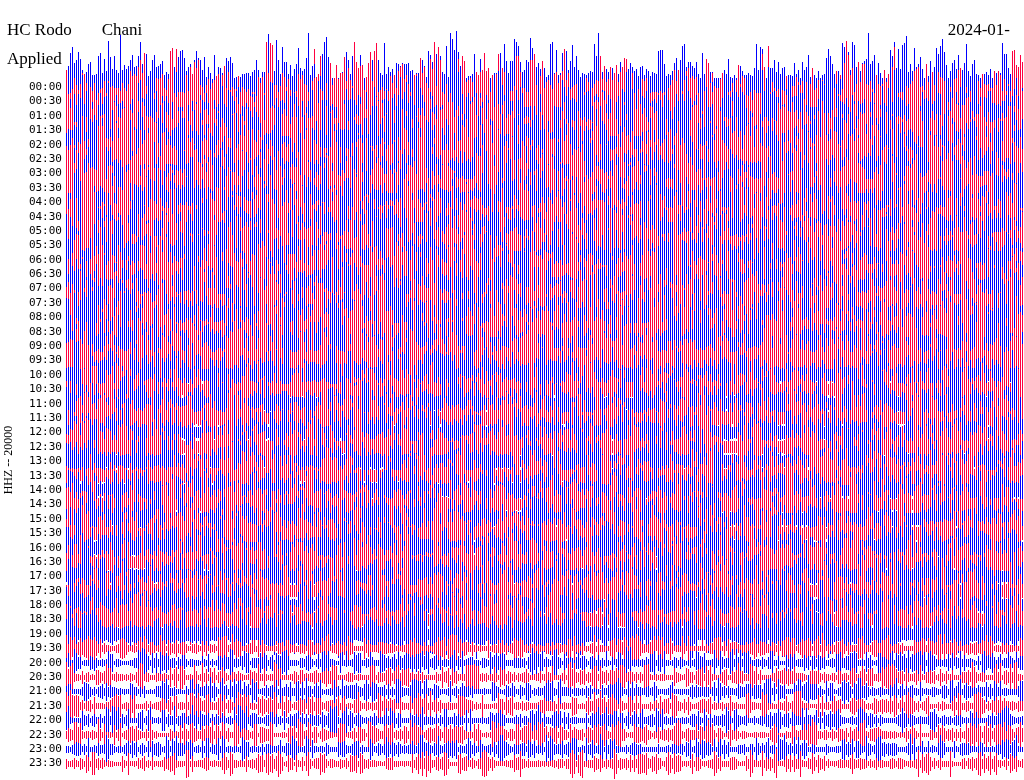 The width and height of the screenshot is (1024, 780). What do you see at coordinates (45, 375) in the screenshot?
I see `time-label: 10:00` at bounding box center [45, 375].